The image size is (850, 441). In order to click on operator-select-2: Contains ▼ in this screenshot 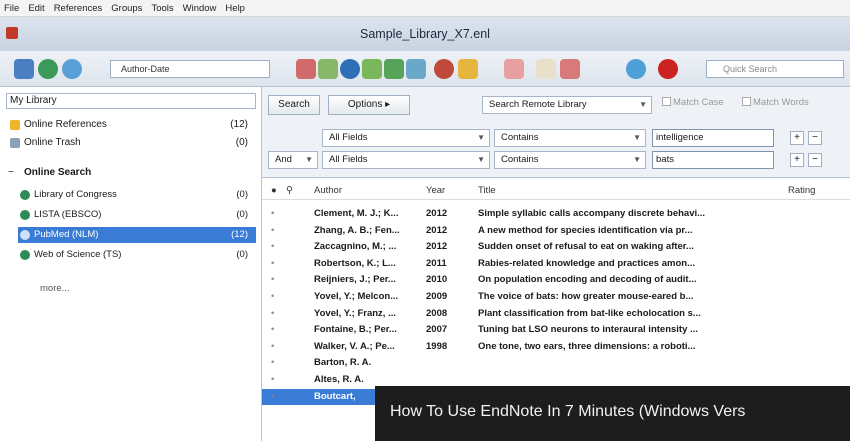, I will do `click(570, 160)`.